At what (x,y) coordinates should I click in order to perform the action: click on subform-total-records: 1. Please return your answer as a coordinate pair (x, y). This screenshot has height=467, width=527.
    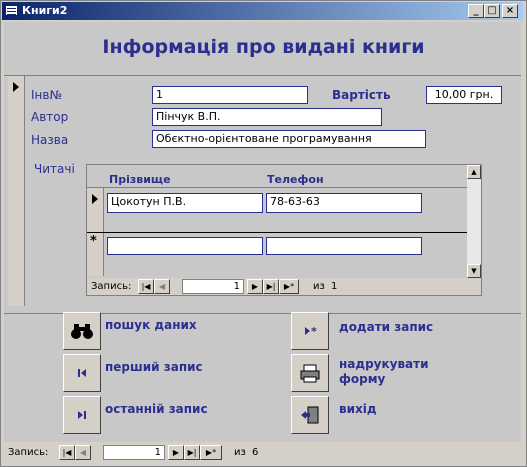
    Looking at the image, I should click on (334, 286).